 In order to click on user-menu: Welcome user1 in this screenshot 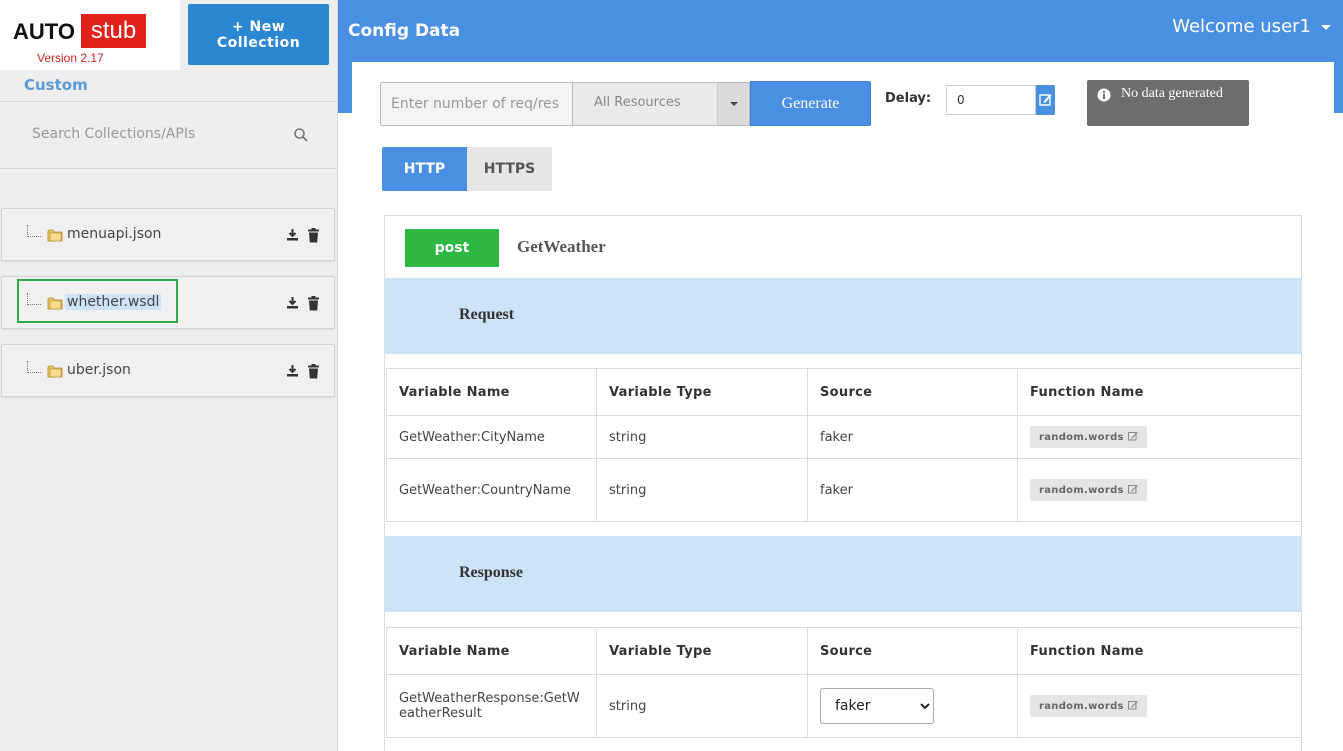, I will do `click(1251, 26)`.